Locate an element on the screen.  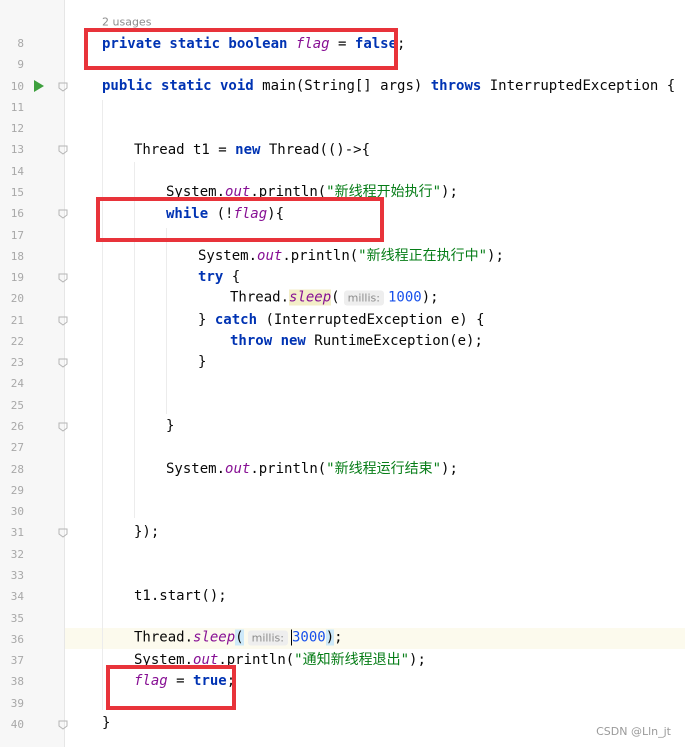
line-number: 15 is located at coordinates (17, 192).